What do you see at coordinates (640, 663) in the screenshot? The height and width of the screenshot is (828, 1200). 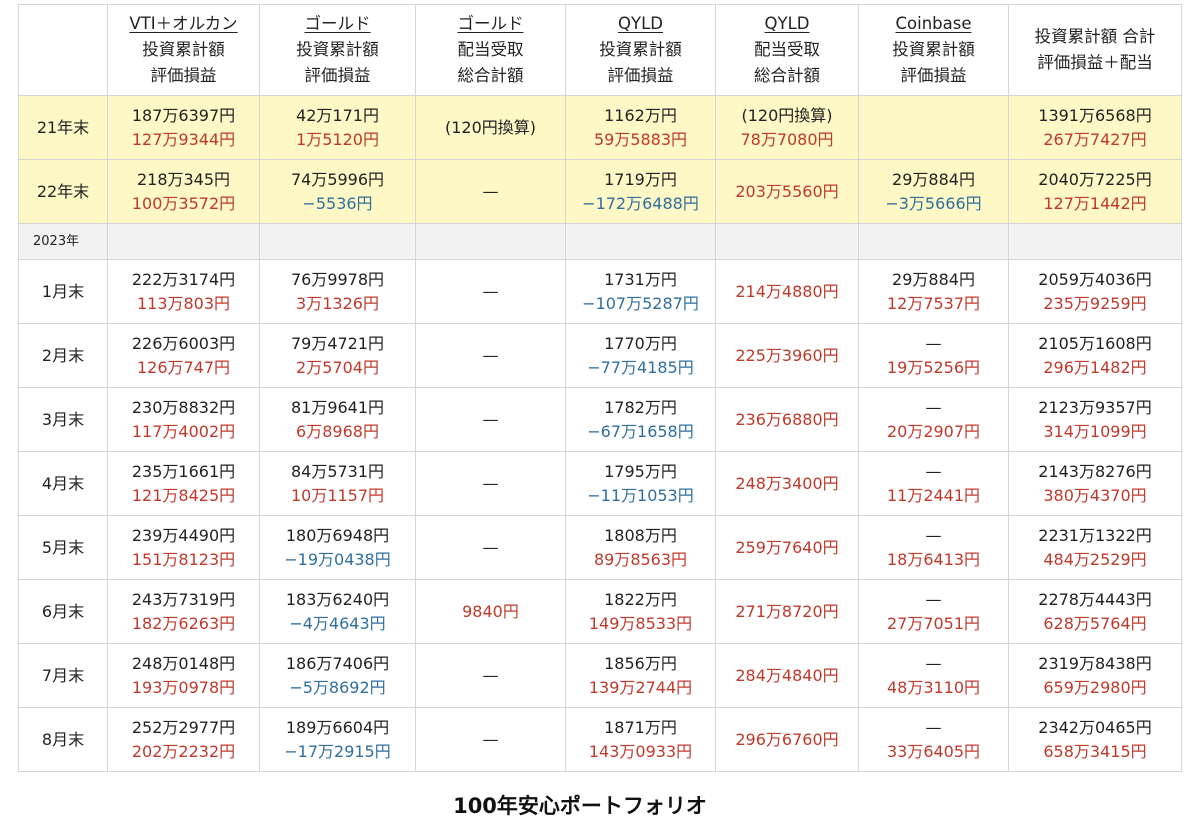 I see `cell-qyld-amount: 1856万円` at bounding box center [640, 663].